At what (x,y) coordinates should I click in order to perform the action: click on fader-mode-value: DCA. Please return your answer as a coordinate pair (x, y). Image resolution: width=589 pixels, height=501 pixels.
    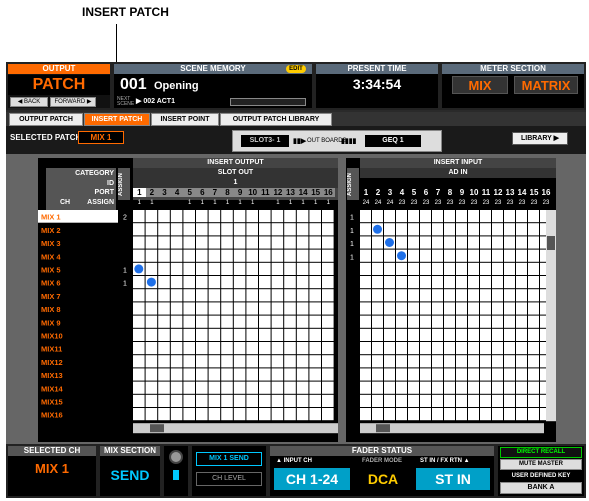
    Looking at the image, I should click on (383, 479).